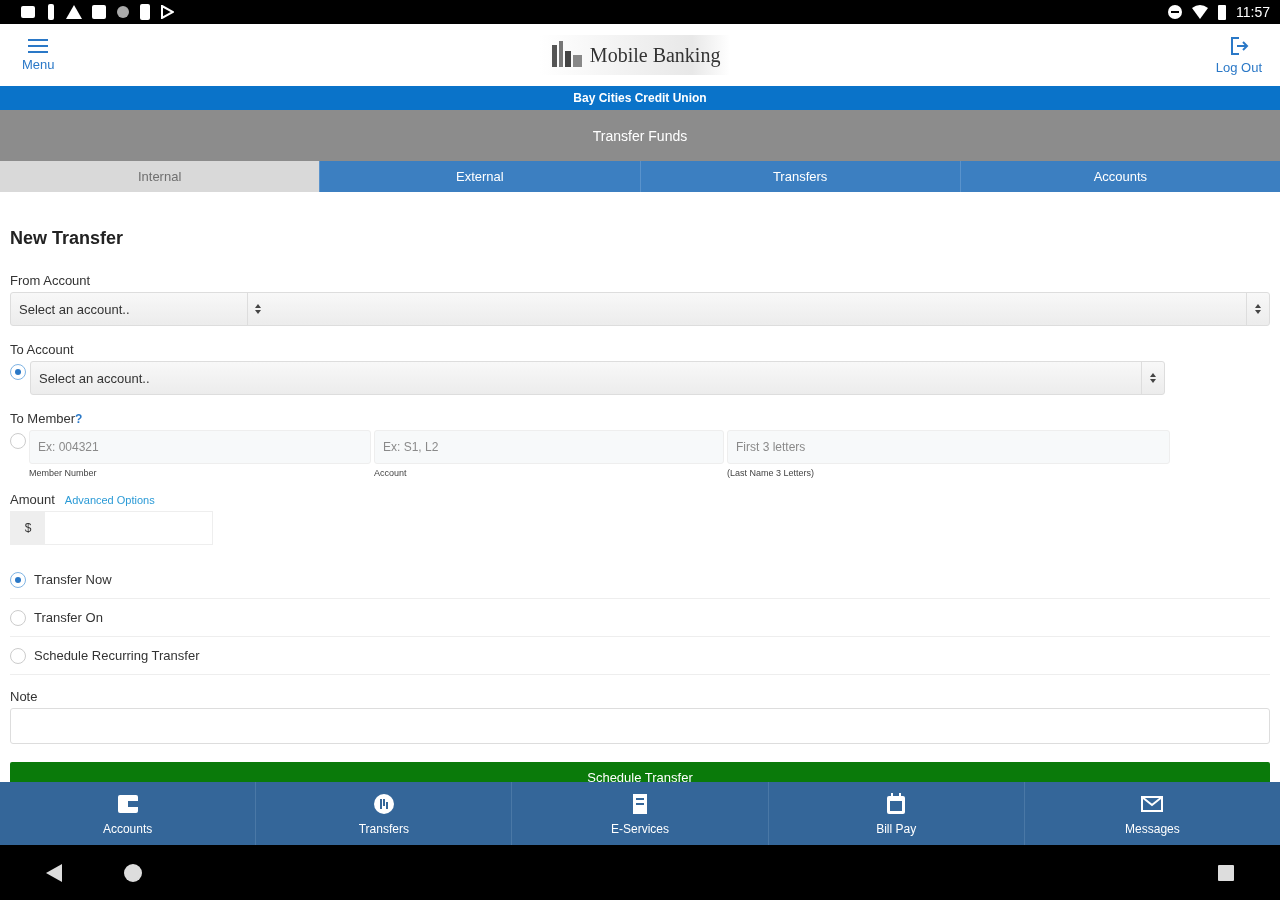  Describe the element at coordinates (1222, 12) in the screenshot. I see `battery-icon` at that location.